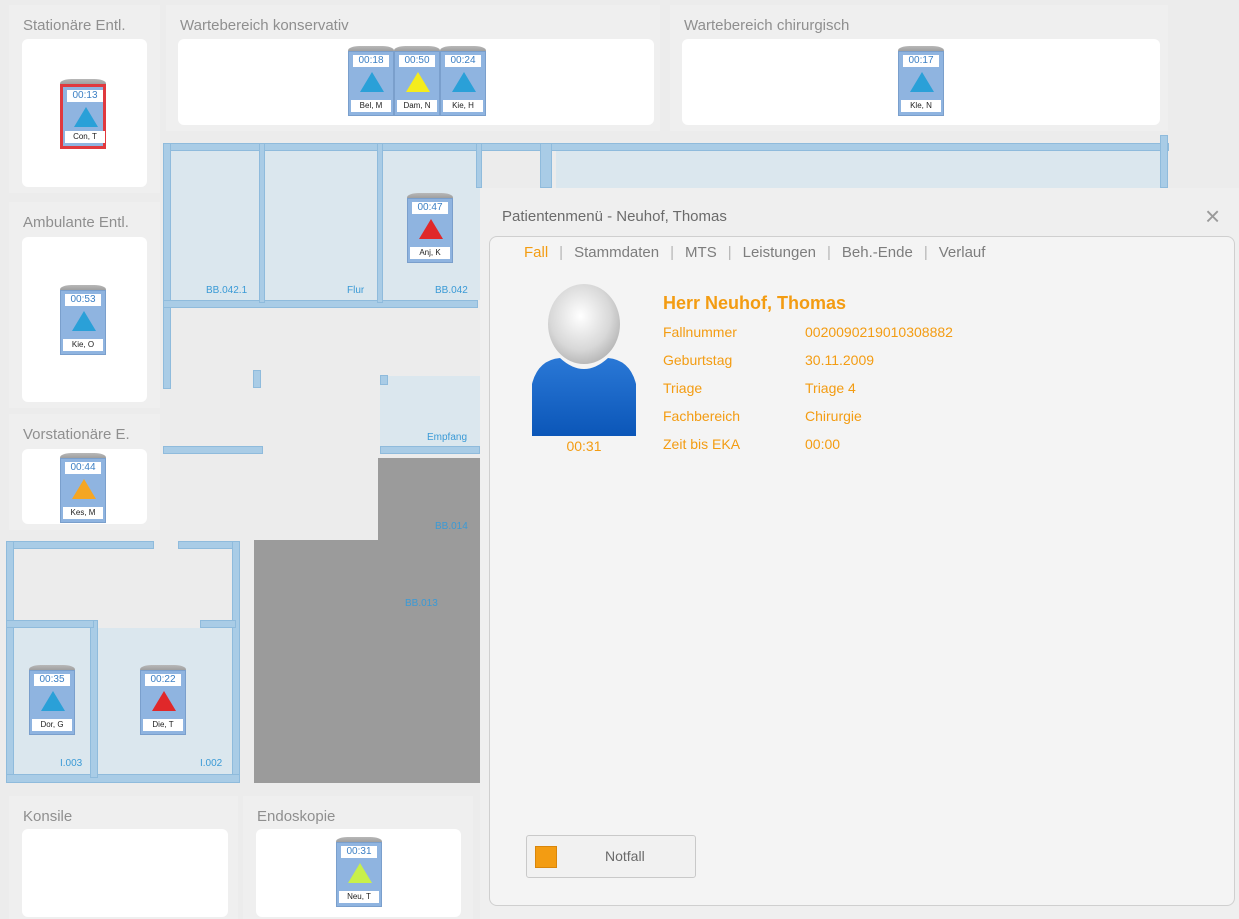  What do you see at coordinates (921, 83) in the screenshot?
I see `card-body: 00:17 Kle, N` at bounding box center [921, 83].